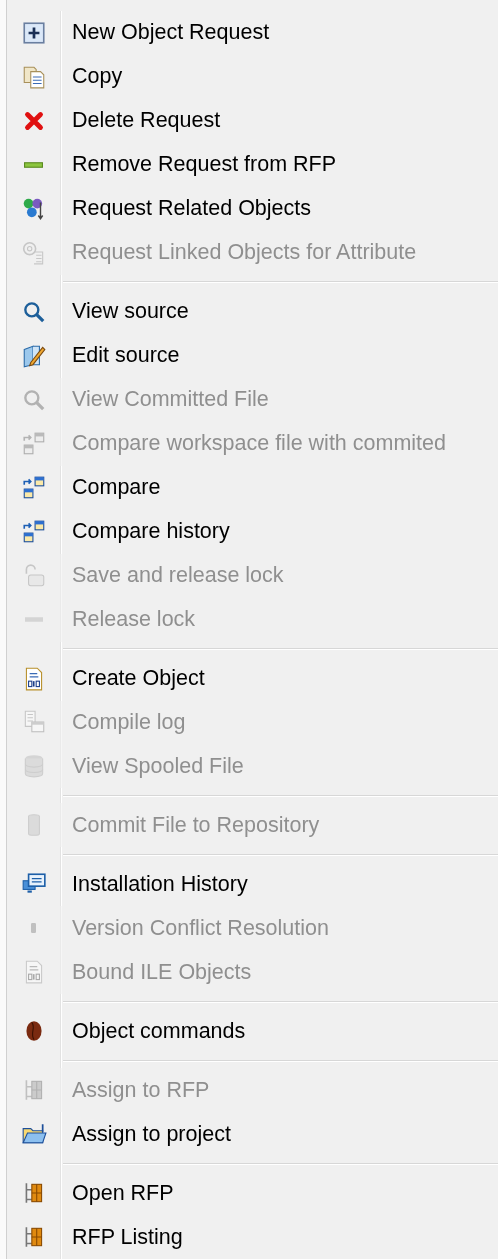 This screenshot has width=498, height=1259. I want to click on menu-item: Create Object, so click(252, 678).